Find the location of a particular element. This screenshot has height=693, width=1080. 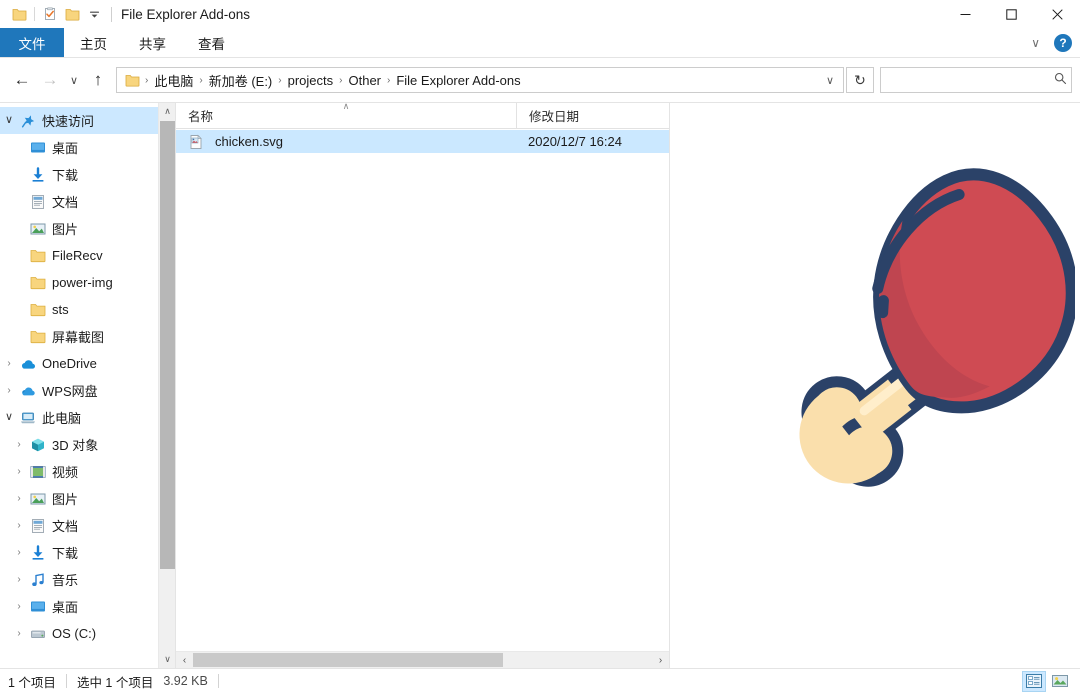

sidebar-item-2: 下载 is located at coordinates (87, 174).